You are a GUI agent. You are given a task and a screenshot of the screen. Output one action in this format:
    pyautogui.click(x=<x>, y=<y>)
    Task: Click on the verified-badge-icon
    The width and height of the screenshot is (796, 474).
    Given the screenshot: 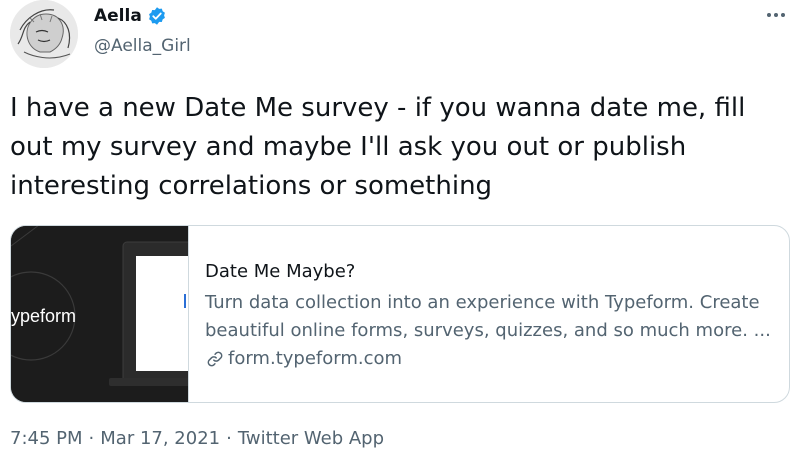 What is the action you would take?
    pyautogui.click(x=157, y=16)
    